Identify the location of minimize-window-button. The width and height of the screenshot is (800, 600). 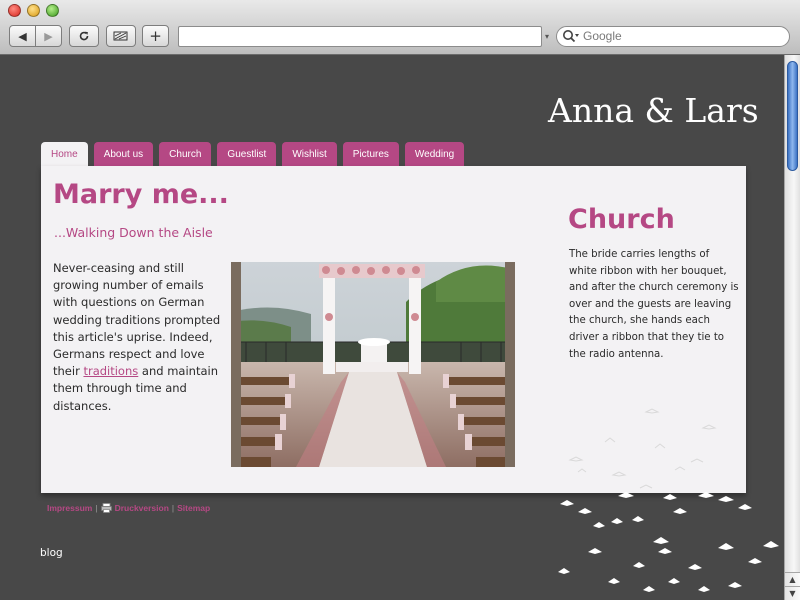
(33, 10).